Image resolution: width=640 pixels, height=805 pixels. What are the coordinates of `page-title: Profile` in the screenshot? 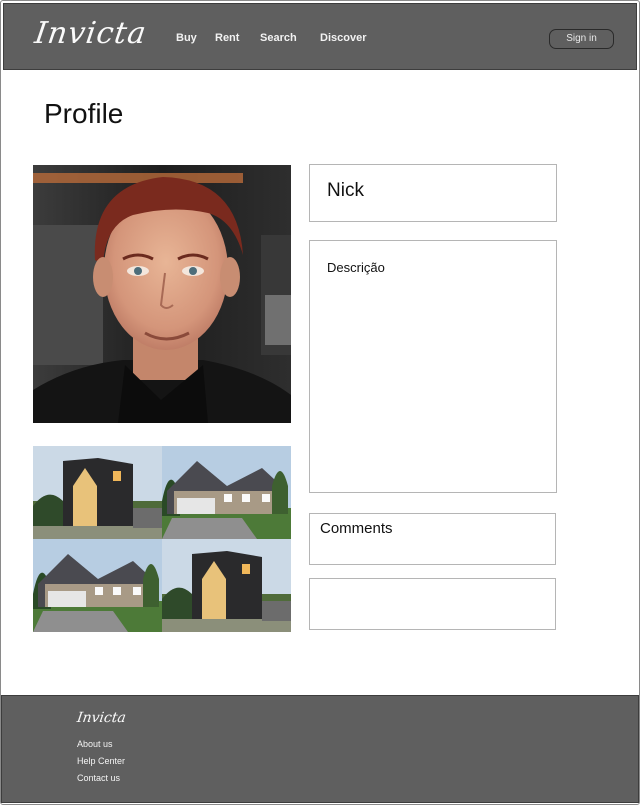 It's located at (84, 113).